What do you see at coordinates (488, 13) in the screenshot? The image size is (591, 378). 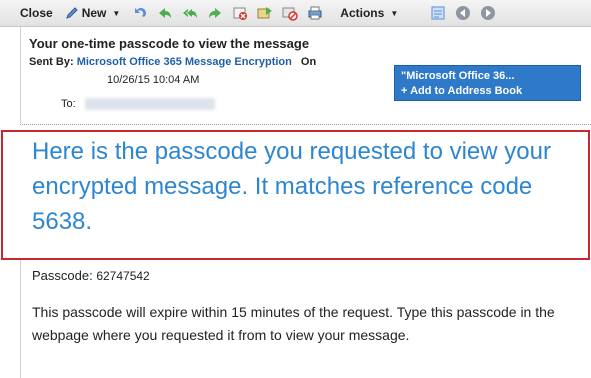 I see `next-icon` at bounding box center [488, 13].